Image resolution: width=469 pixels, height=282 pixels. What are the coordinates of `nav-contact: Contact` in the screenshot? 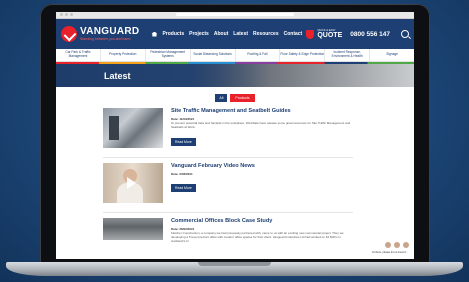 It's located at (293, 34).